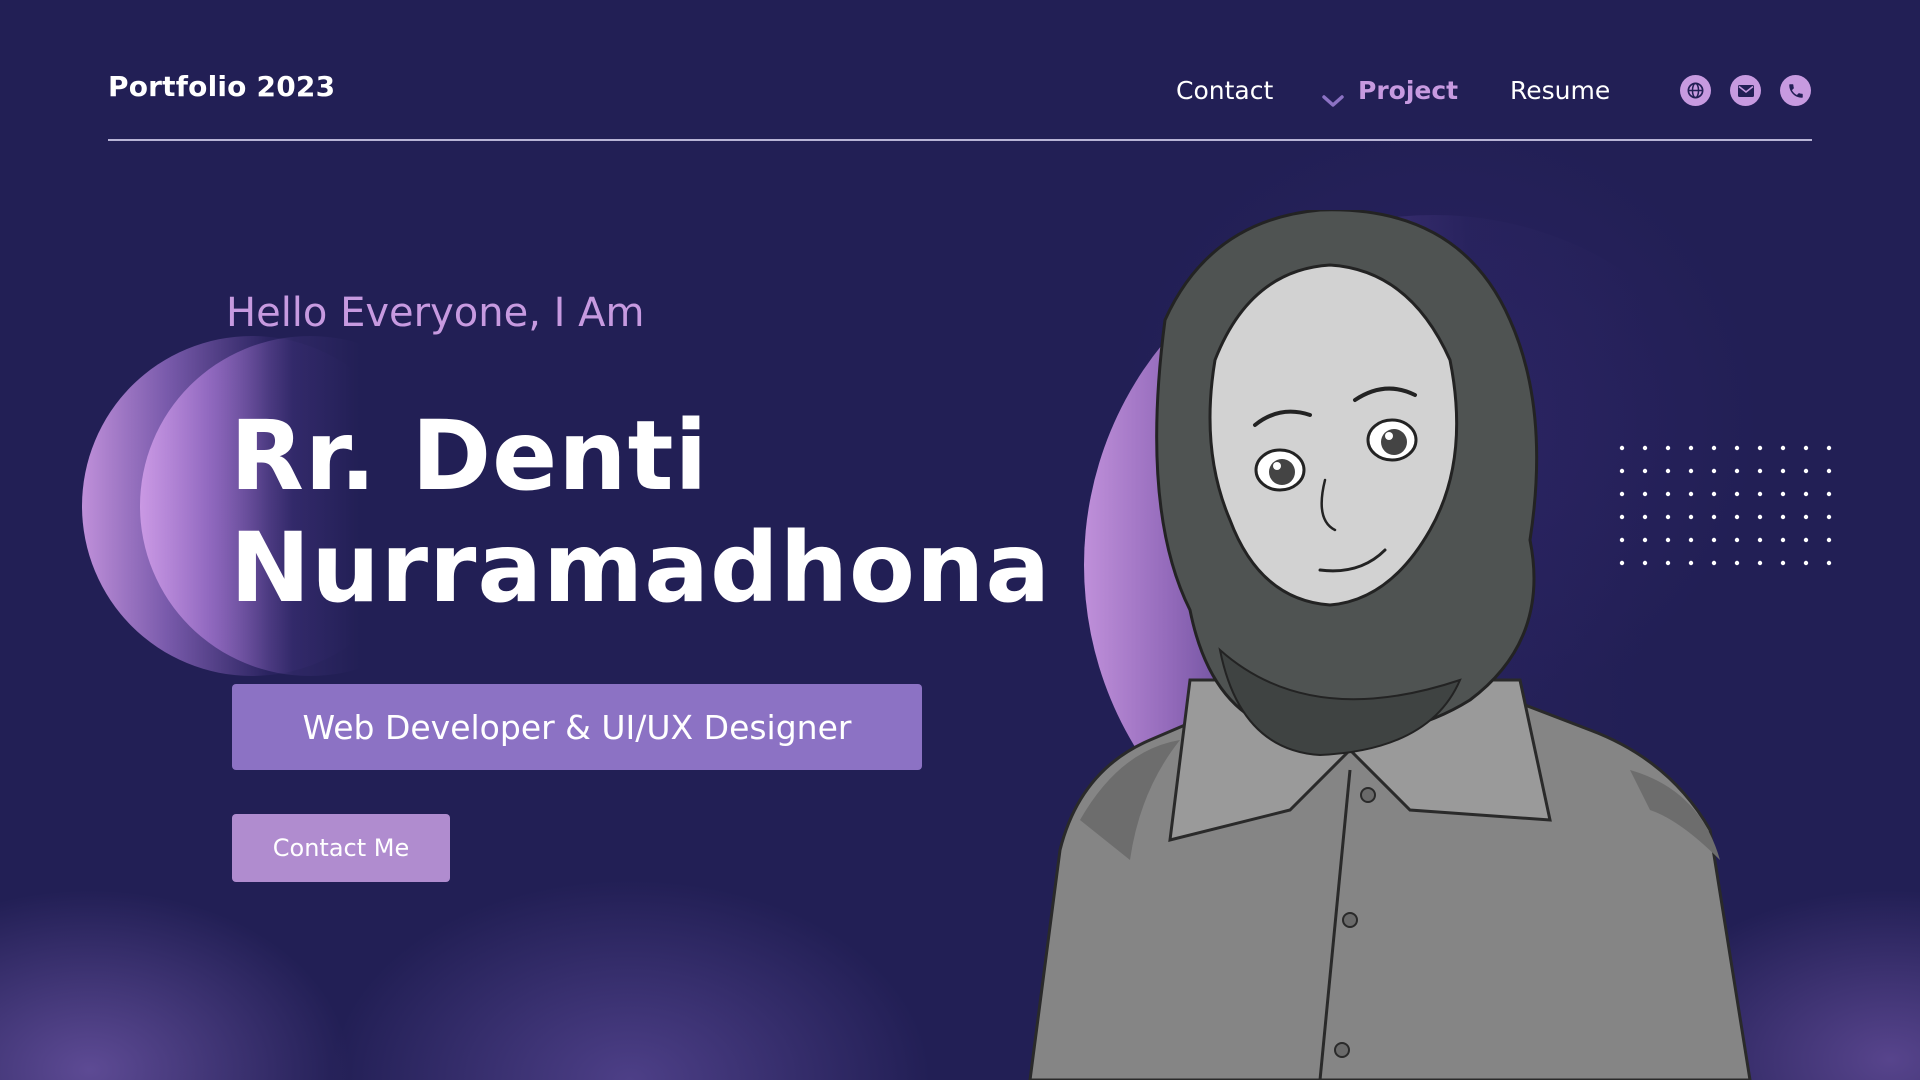 This screenshot has height=1080, width=1920. What do you see at coordinates (1333, 96) in the screenshot?
I see `chevron-down-icon` at bounding box center [1333, 96].